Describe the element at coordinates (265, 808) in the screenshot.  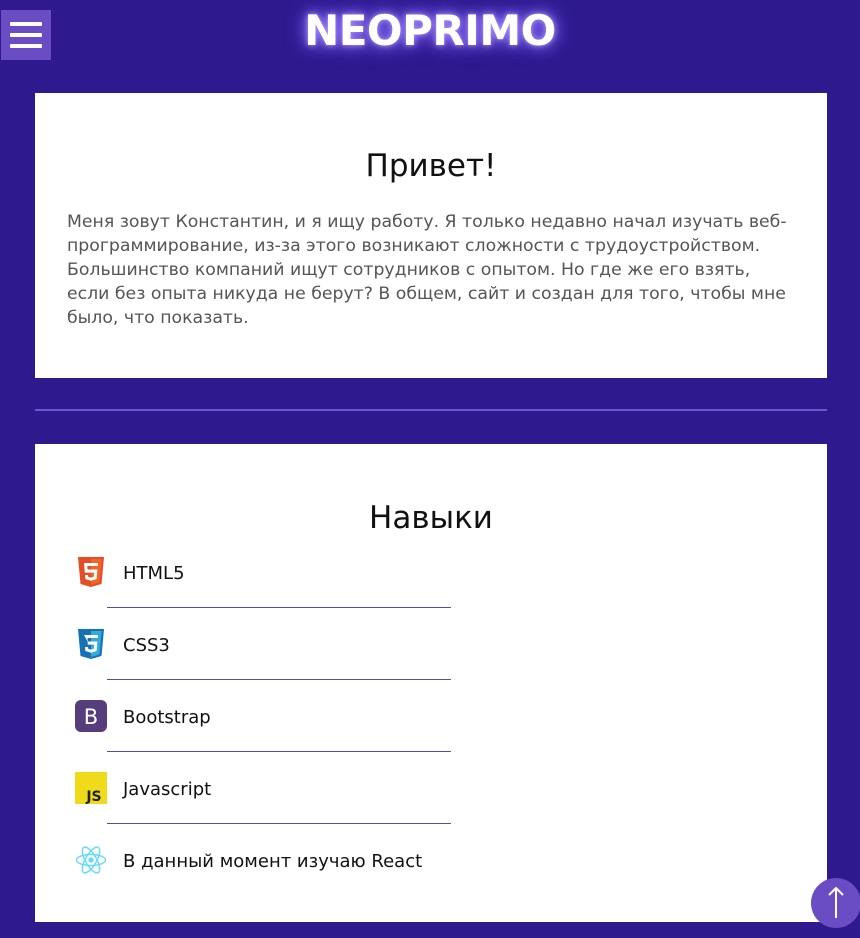
I see `skill-item-javascript: JS Javascript` at that location.